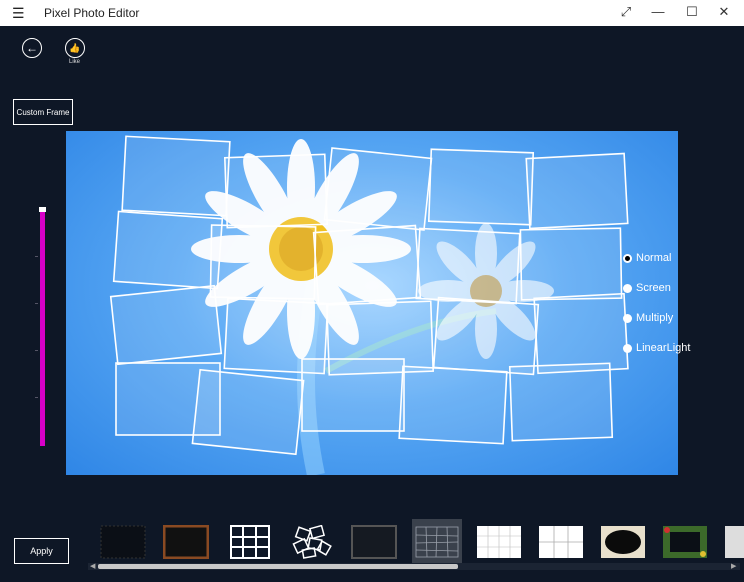  I want to click on minimize-icon: —, so click(658, 11).